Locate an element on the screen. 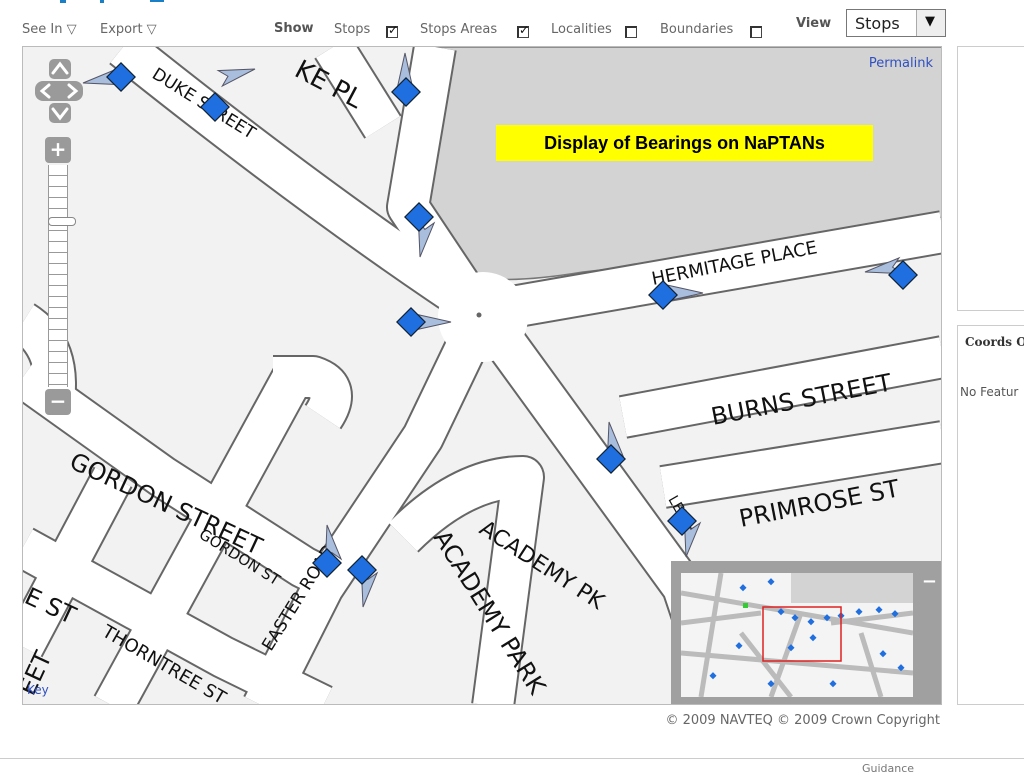 This screenshot has width=1024, height=775. pan-control is located at coordinates (59, 92).